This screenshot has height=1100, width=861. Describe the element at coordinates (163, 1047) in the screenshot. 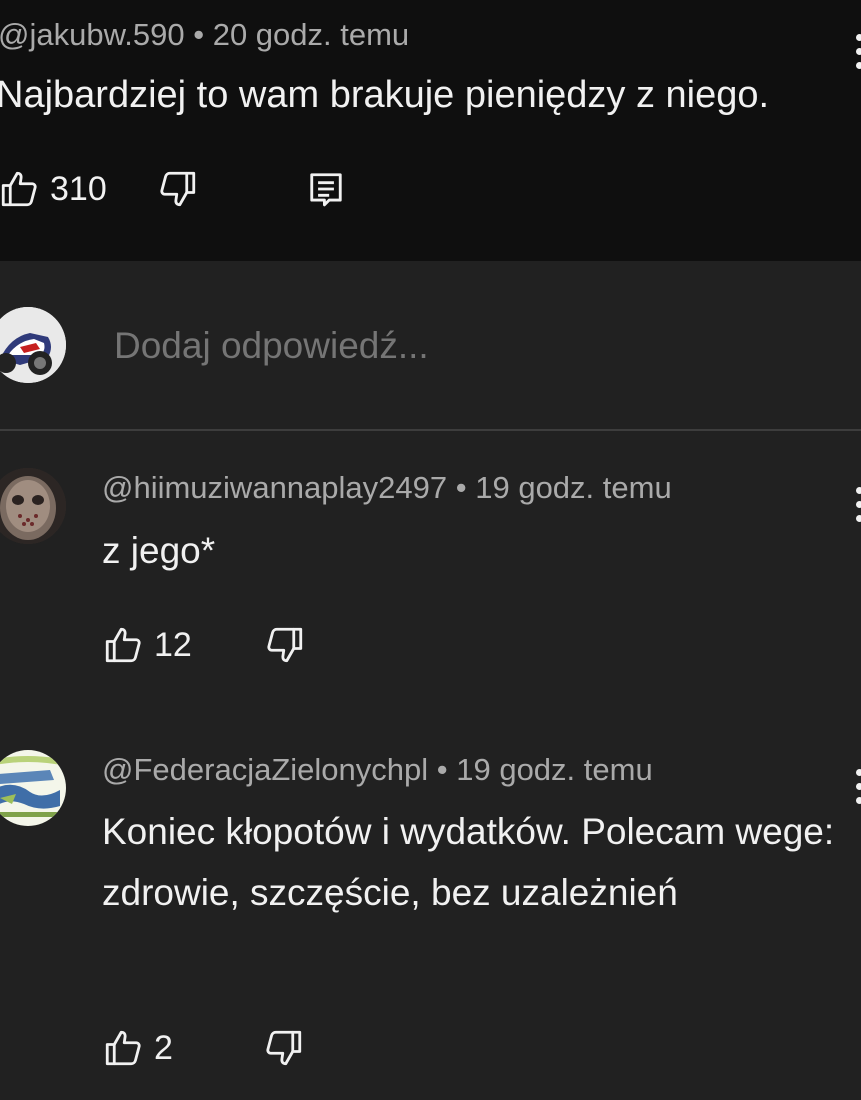

I see `like-count: 2` at that location.